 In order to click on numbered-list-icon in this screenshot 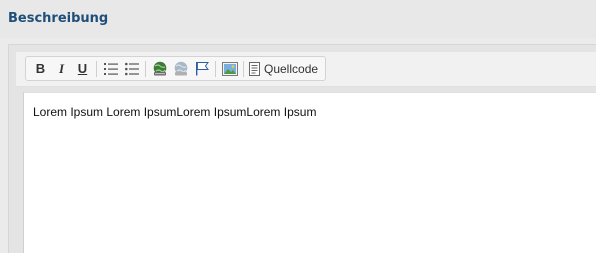, I will do `click(110, 68)`.